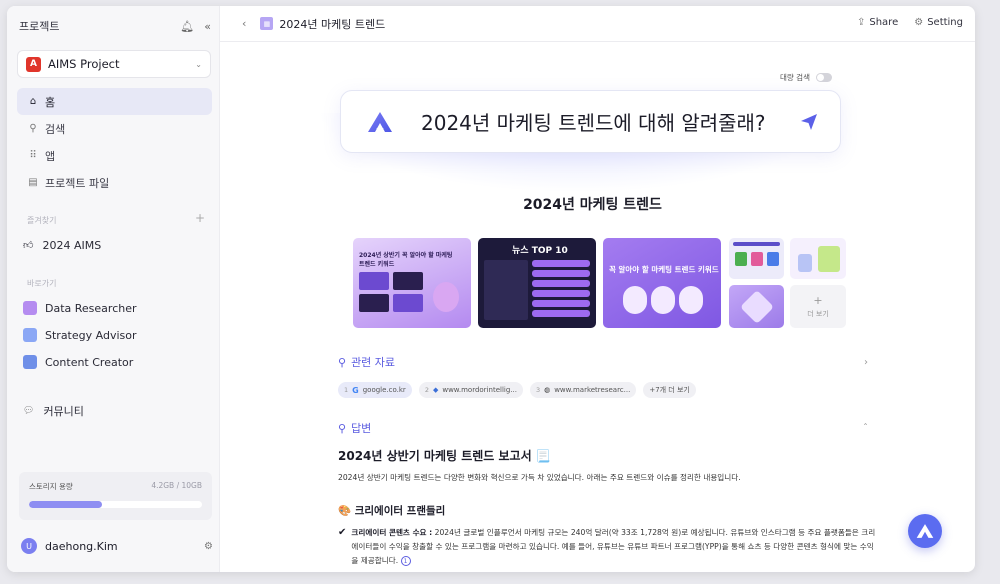 This screenshot has width=1000, height=584. I want to click on mordor-icon: ◆, so click(435, 390).